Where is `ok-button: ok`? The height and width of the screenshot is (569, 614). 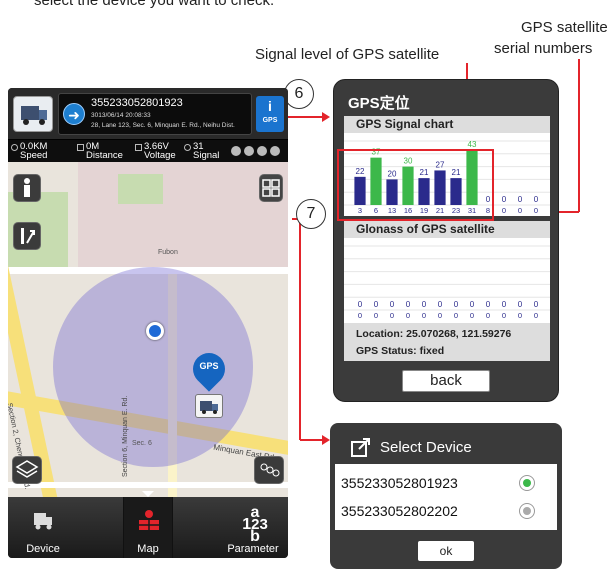
ok-button: ok is located at coordinates (446, 551).